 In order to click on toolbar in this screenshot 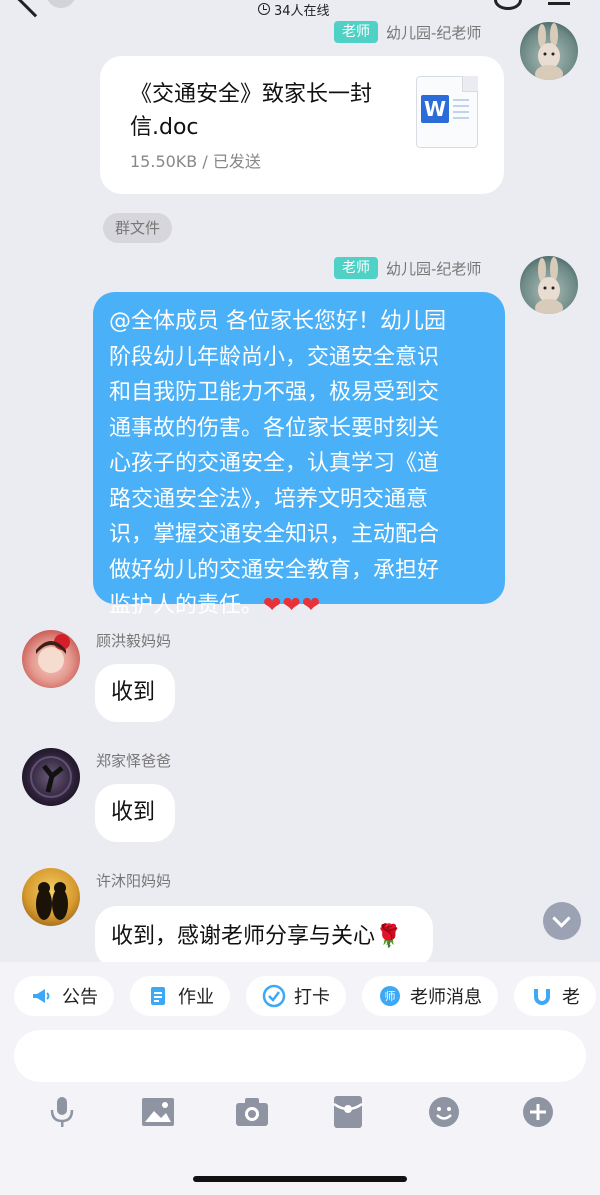, I will do `click(300, 1116)`.